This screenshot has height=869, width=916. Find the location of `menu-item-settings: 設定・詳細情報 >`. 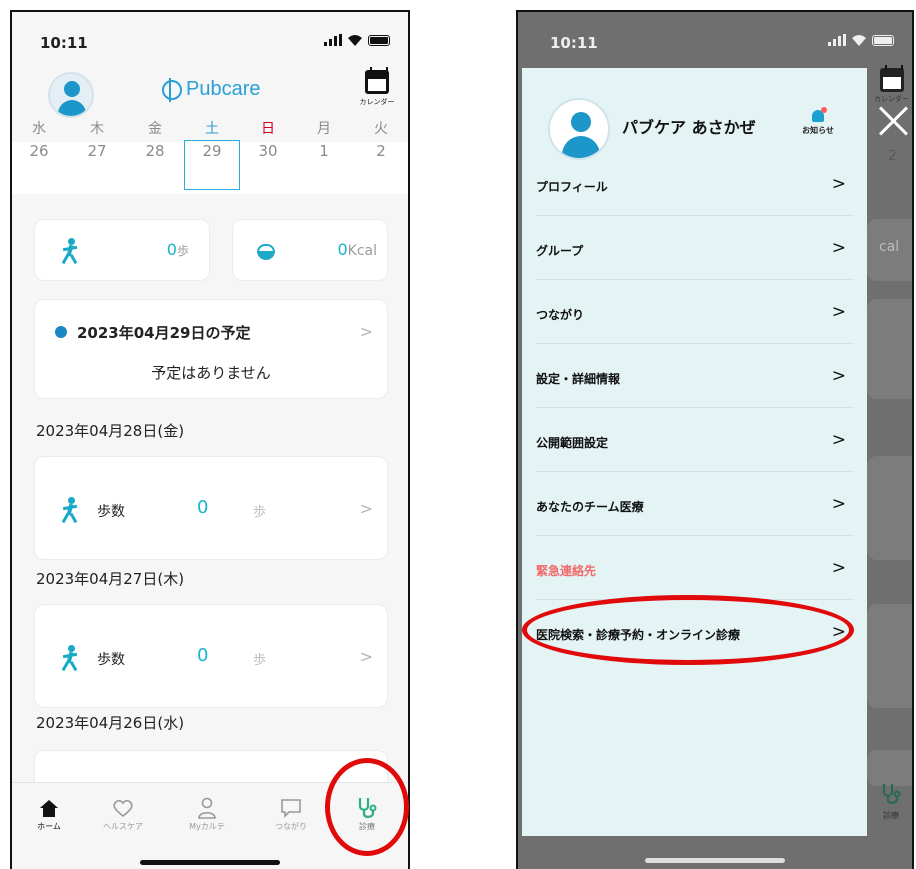

menu-item-settings: 設定・詳細情報 > is located at coordinates (695, 377).